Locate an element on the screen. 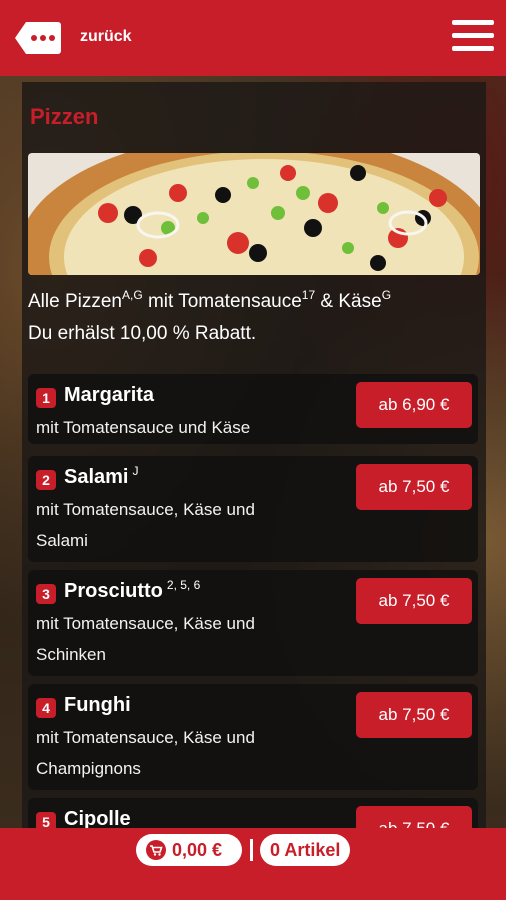  pizza-image is located at coordinates (254, 214).